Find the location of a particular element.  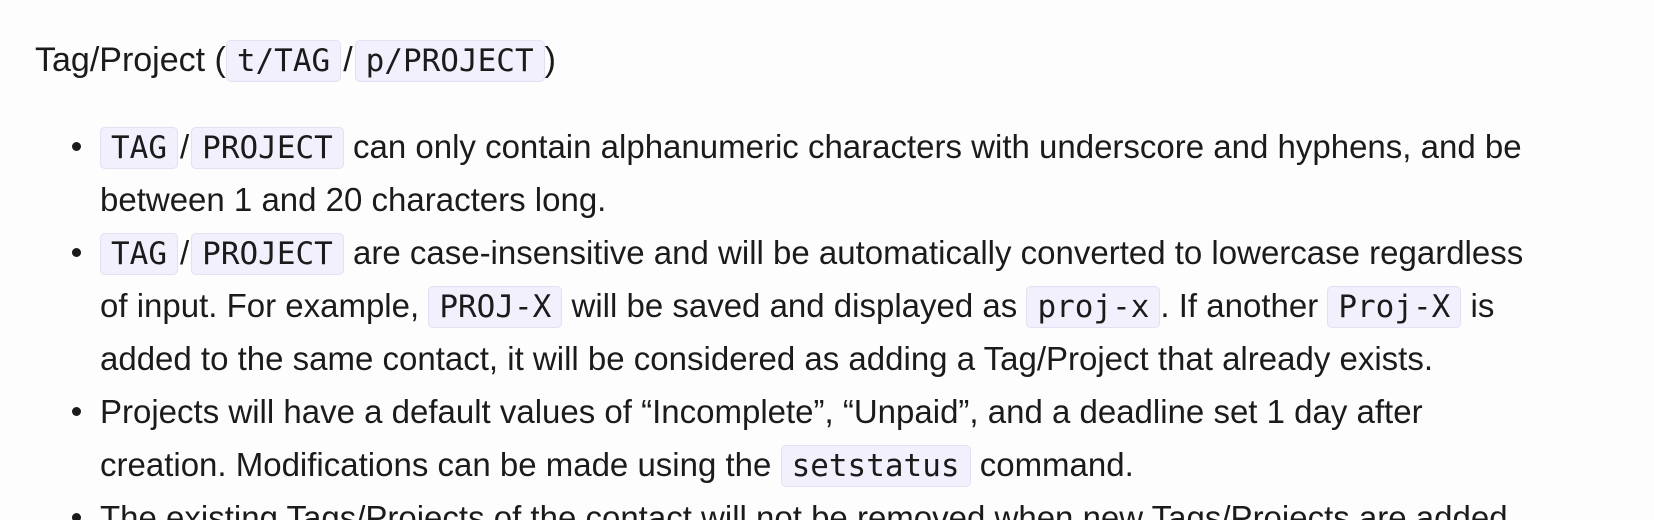

example-lowercase-code: proj-x is located at coordinates (1093, 307).